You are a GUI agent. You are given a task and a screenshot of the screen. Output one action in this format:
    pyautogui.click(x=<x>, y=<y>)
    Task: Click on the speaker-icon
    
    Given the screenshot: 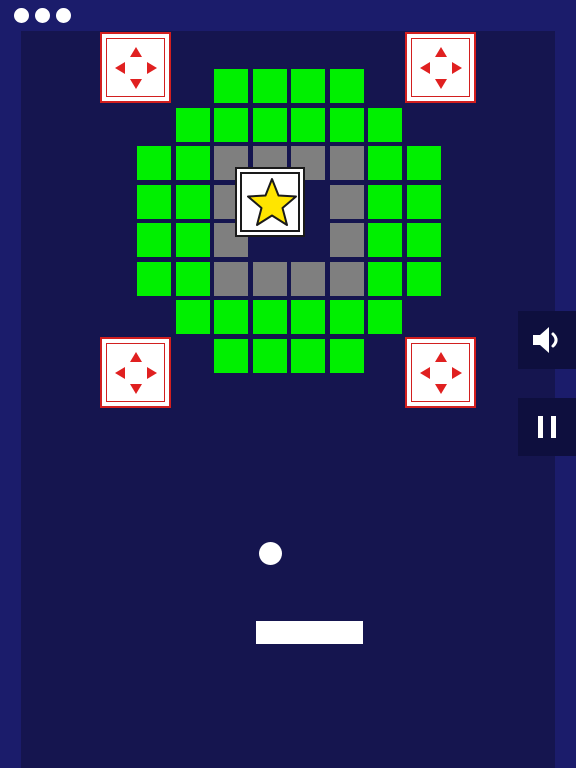 What is the action you would take?
    pyautogui.click(x=547, y=340)
    